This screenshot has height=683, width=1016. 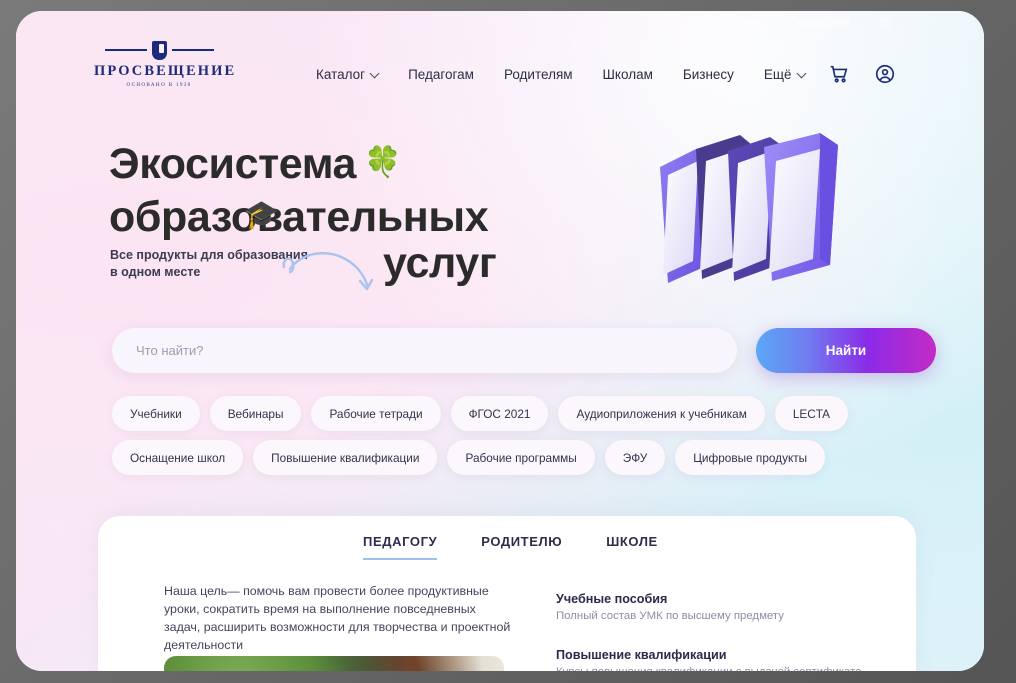 What do you see at coordinates (255, 413) in the screenshot?
I see `chip-webinars: Вебинары` at bounding box center [255, 413].